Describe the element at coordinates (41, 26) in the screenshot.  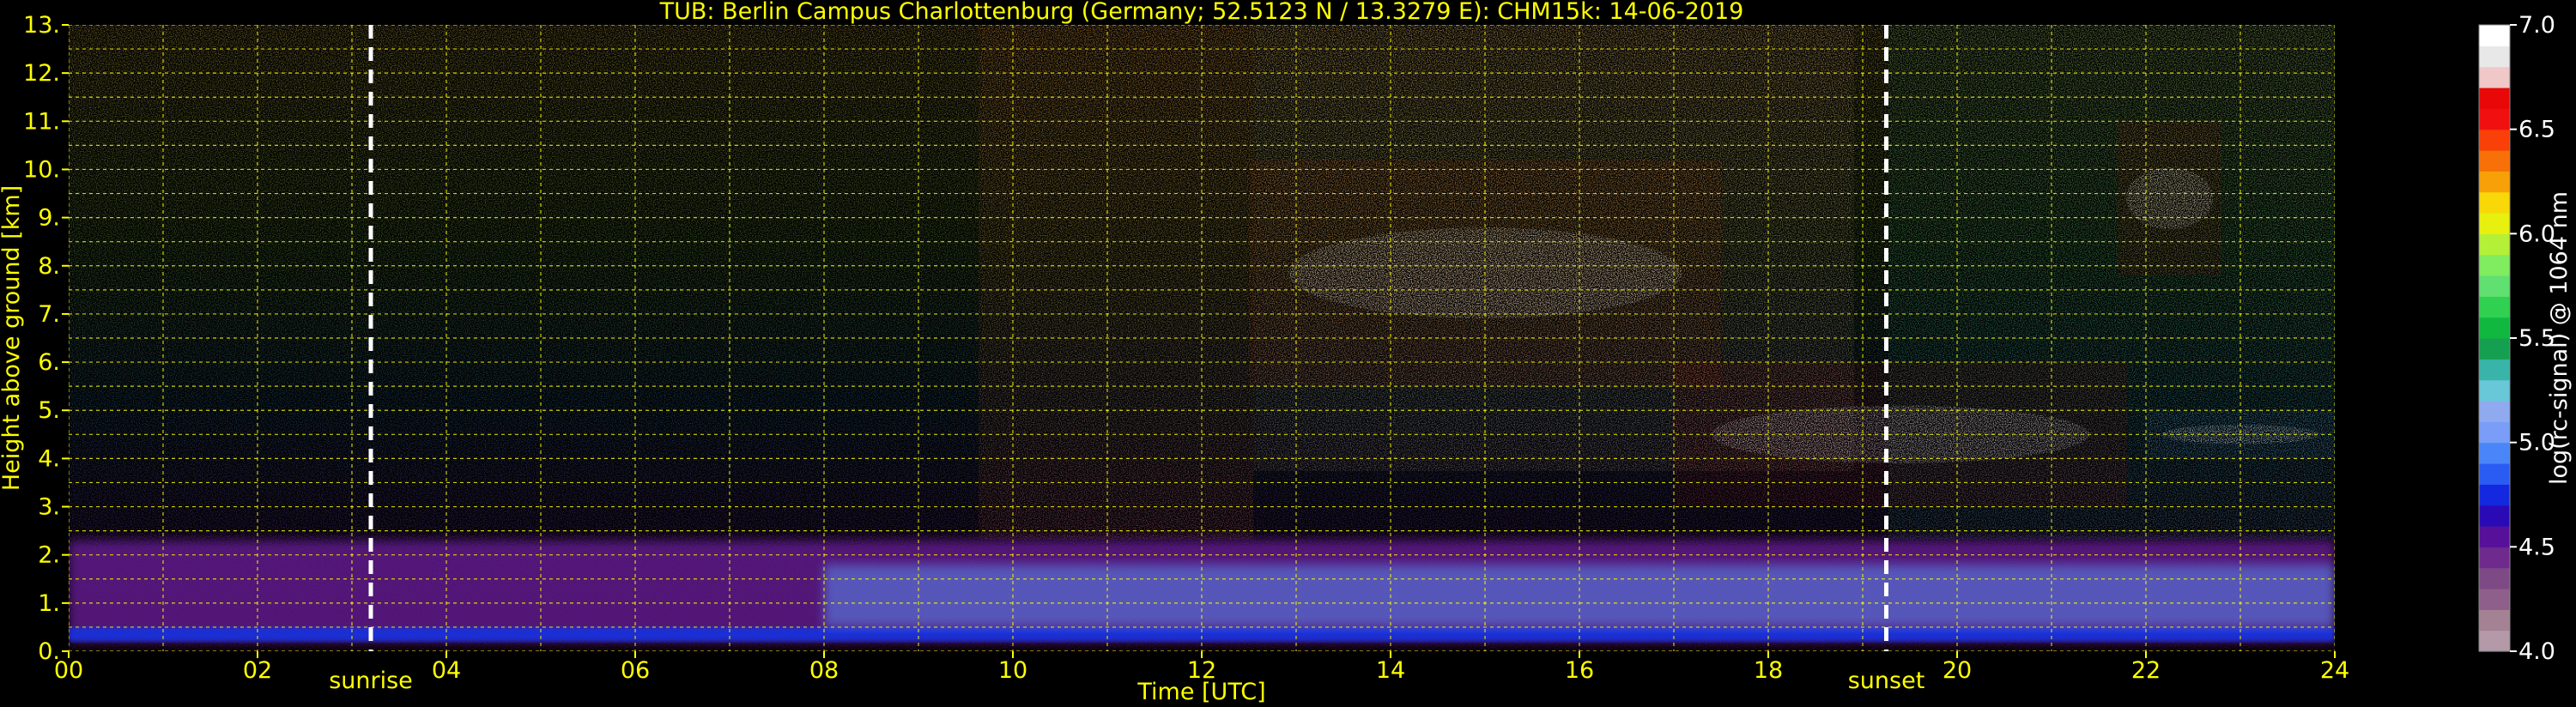
I see `y-tick-label: 13.` at that location.